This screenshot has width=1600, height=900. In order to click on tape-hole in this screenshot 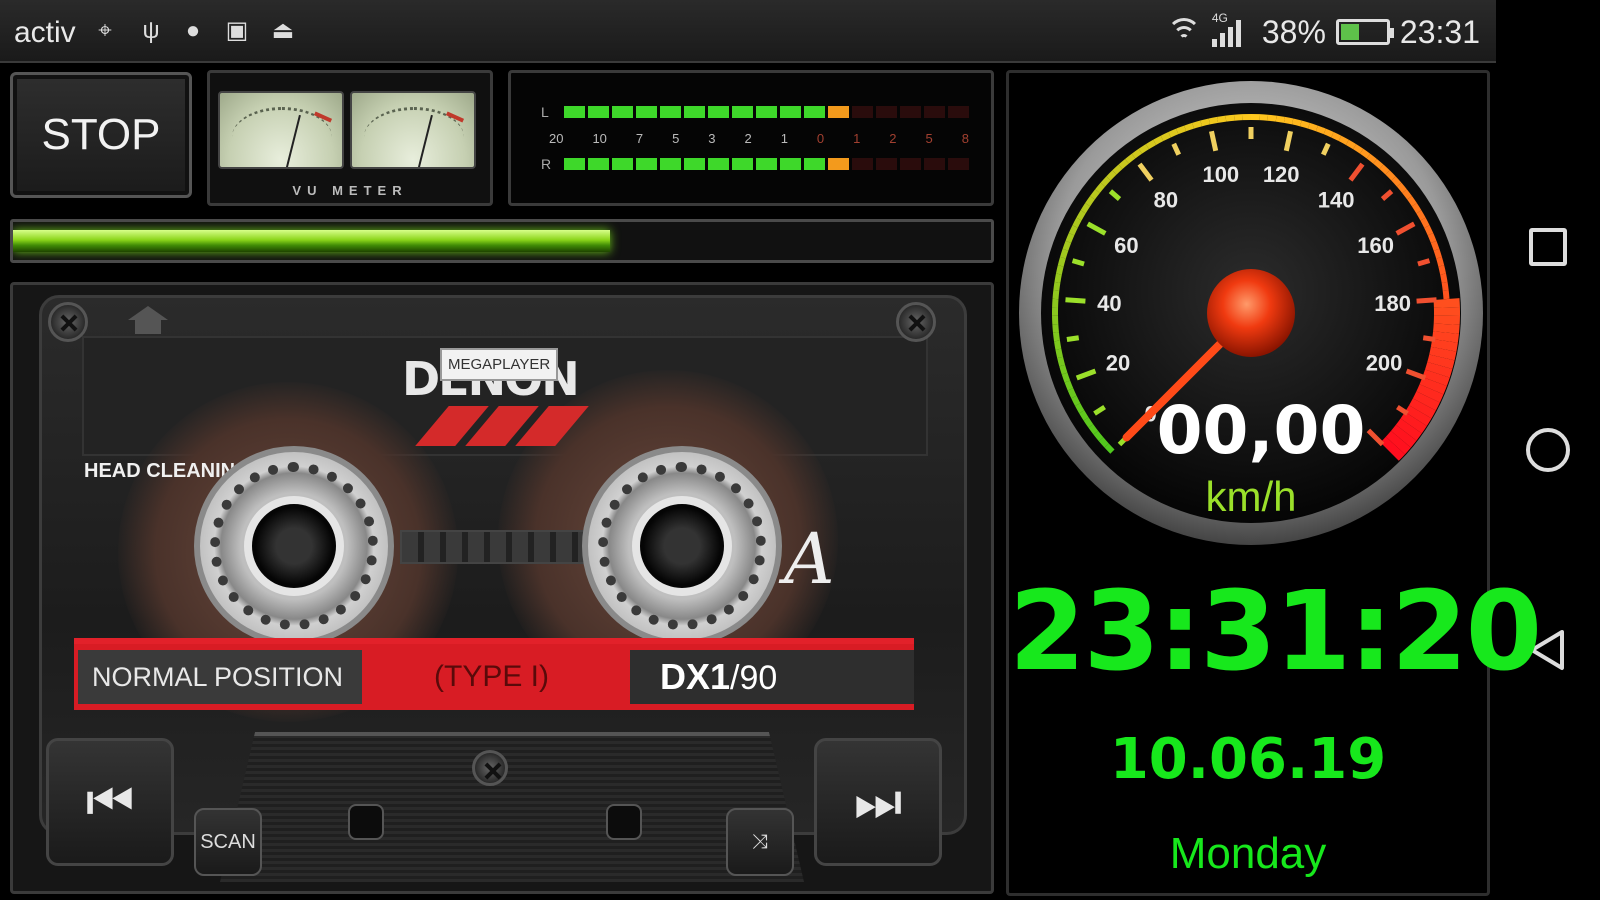, I will do `click(624, 822)`.